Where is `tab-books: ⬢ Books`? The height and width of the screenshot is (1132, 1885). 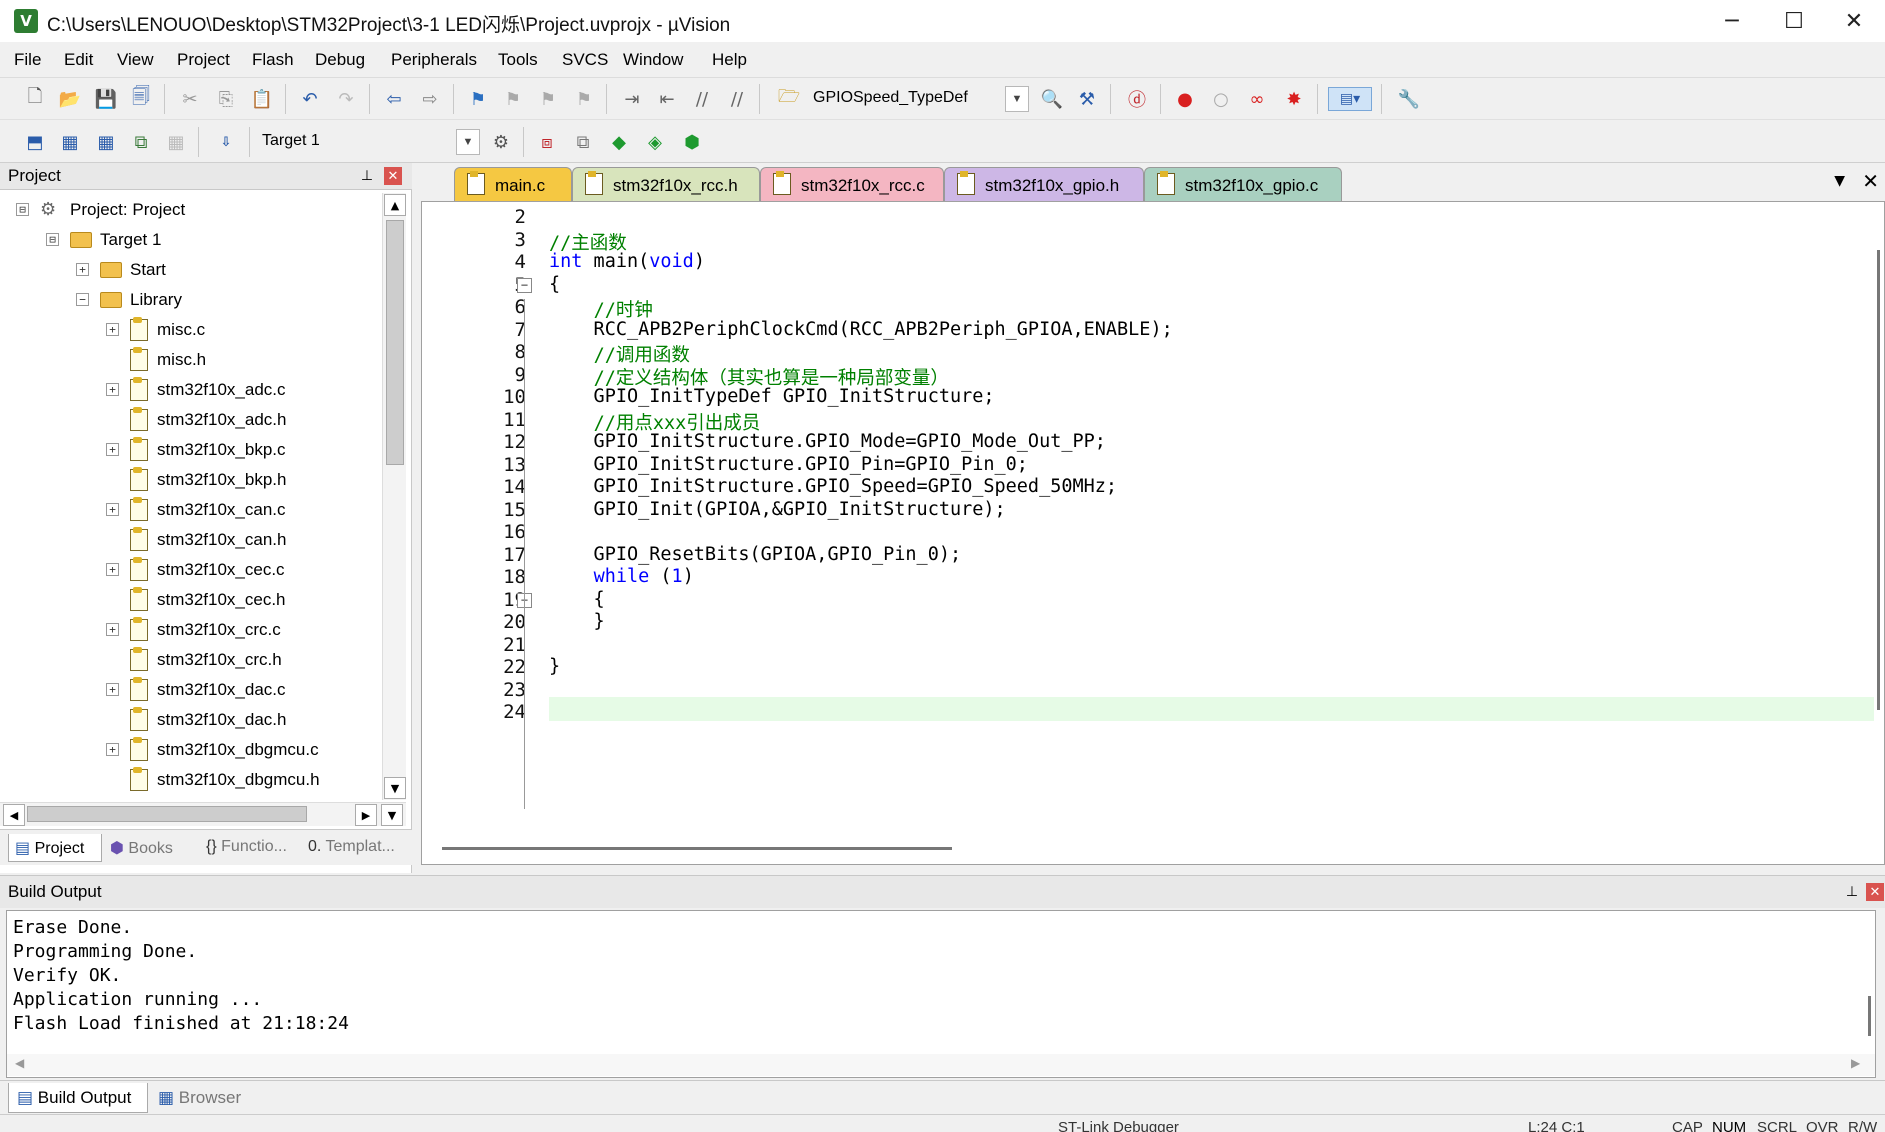
tab-books: ⬢ Books is located at coordinates (151, 848).